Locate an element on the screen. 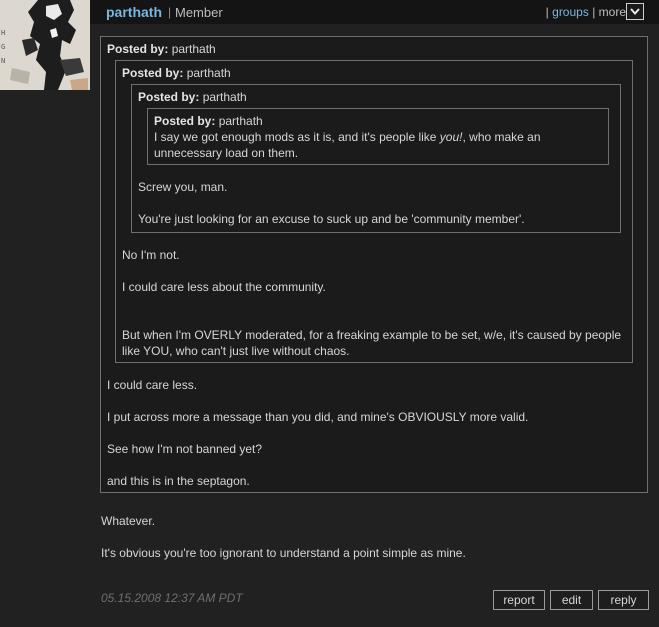 The height and width of the screenshot is (627, 659). quote-3-paragraph: Screw you, man. is located at coordinates (183, 187).